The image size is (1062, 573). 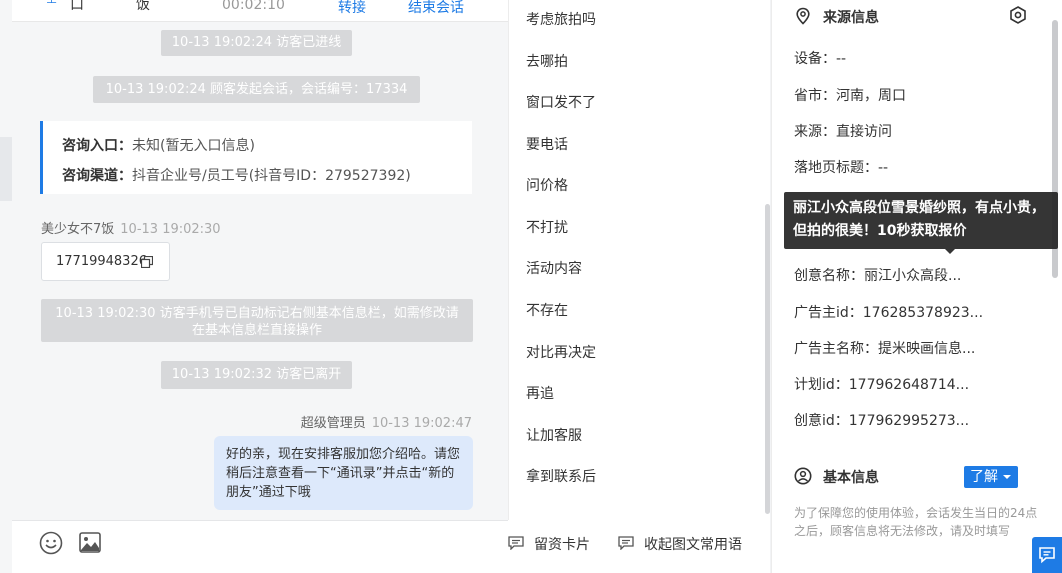 I want to click on quick-reply-item: 活动内容, so click(x=554, y=268).